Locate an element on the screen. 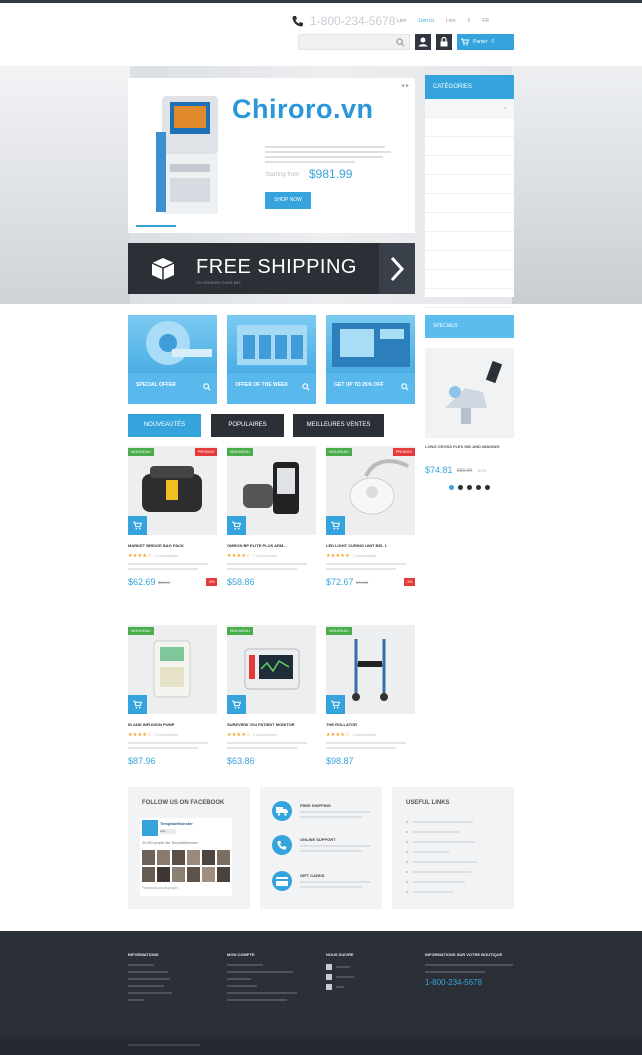 This screenshot has width=642, height=1055. tab-nouveautes: NOUVEAUTÉS is located at coordinates (164, 425).